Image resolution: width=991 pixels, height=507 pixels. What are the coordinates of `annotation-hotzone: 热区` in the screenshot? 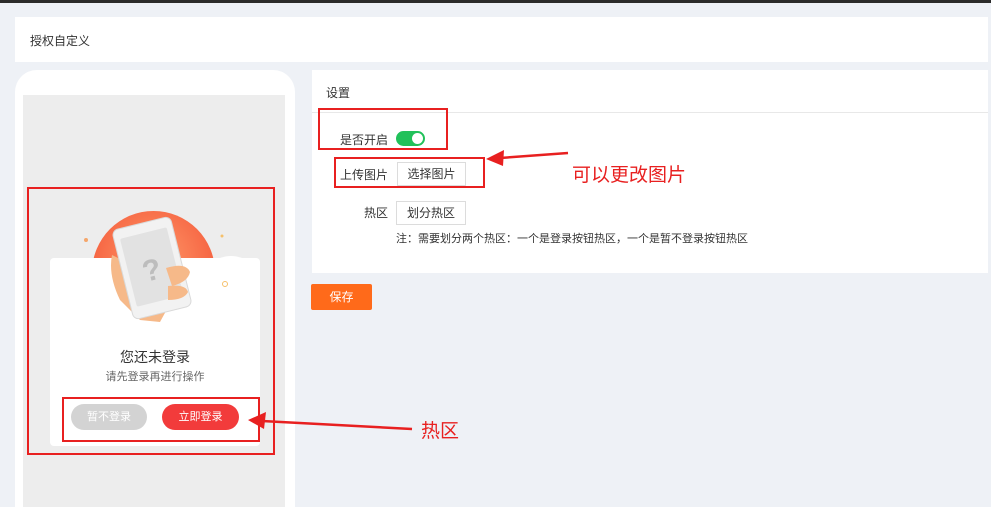 It's located at (440, 431).